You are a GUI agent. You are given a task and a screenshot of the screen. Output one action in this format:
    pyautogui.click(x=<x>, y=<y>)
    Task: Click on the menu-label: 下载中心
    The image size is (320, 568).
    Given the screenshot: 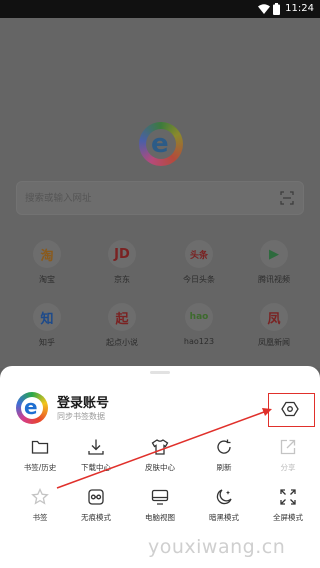 What is the action you would take?
    pyautogui.click(x=96, y=467)
    